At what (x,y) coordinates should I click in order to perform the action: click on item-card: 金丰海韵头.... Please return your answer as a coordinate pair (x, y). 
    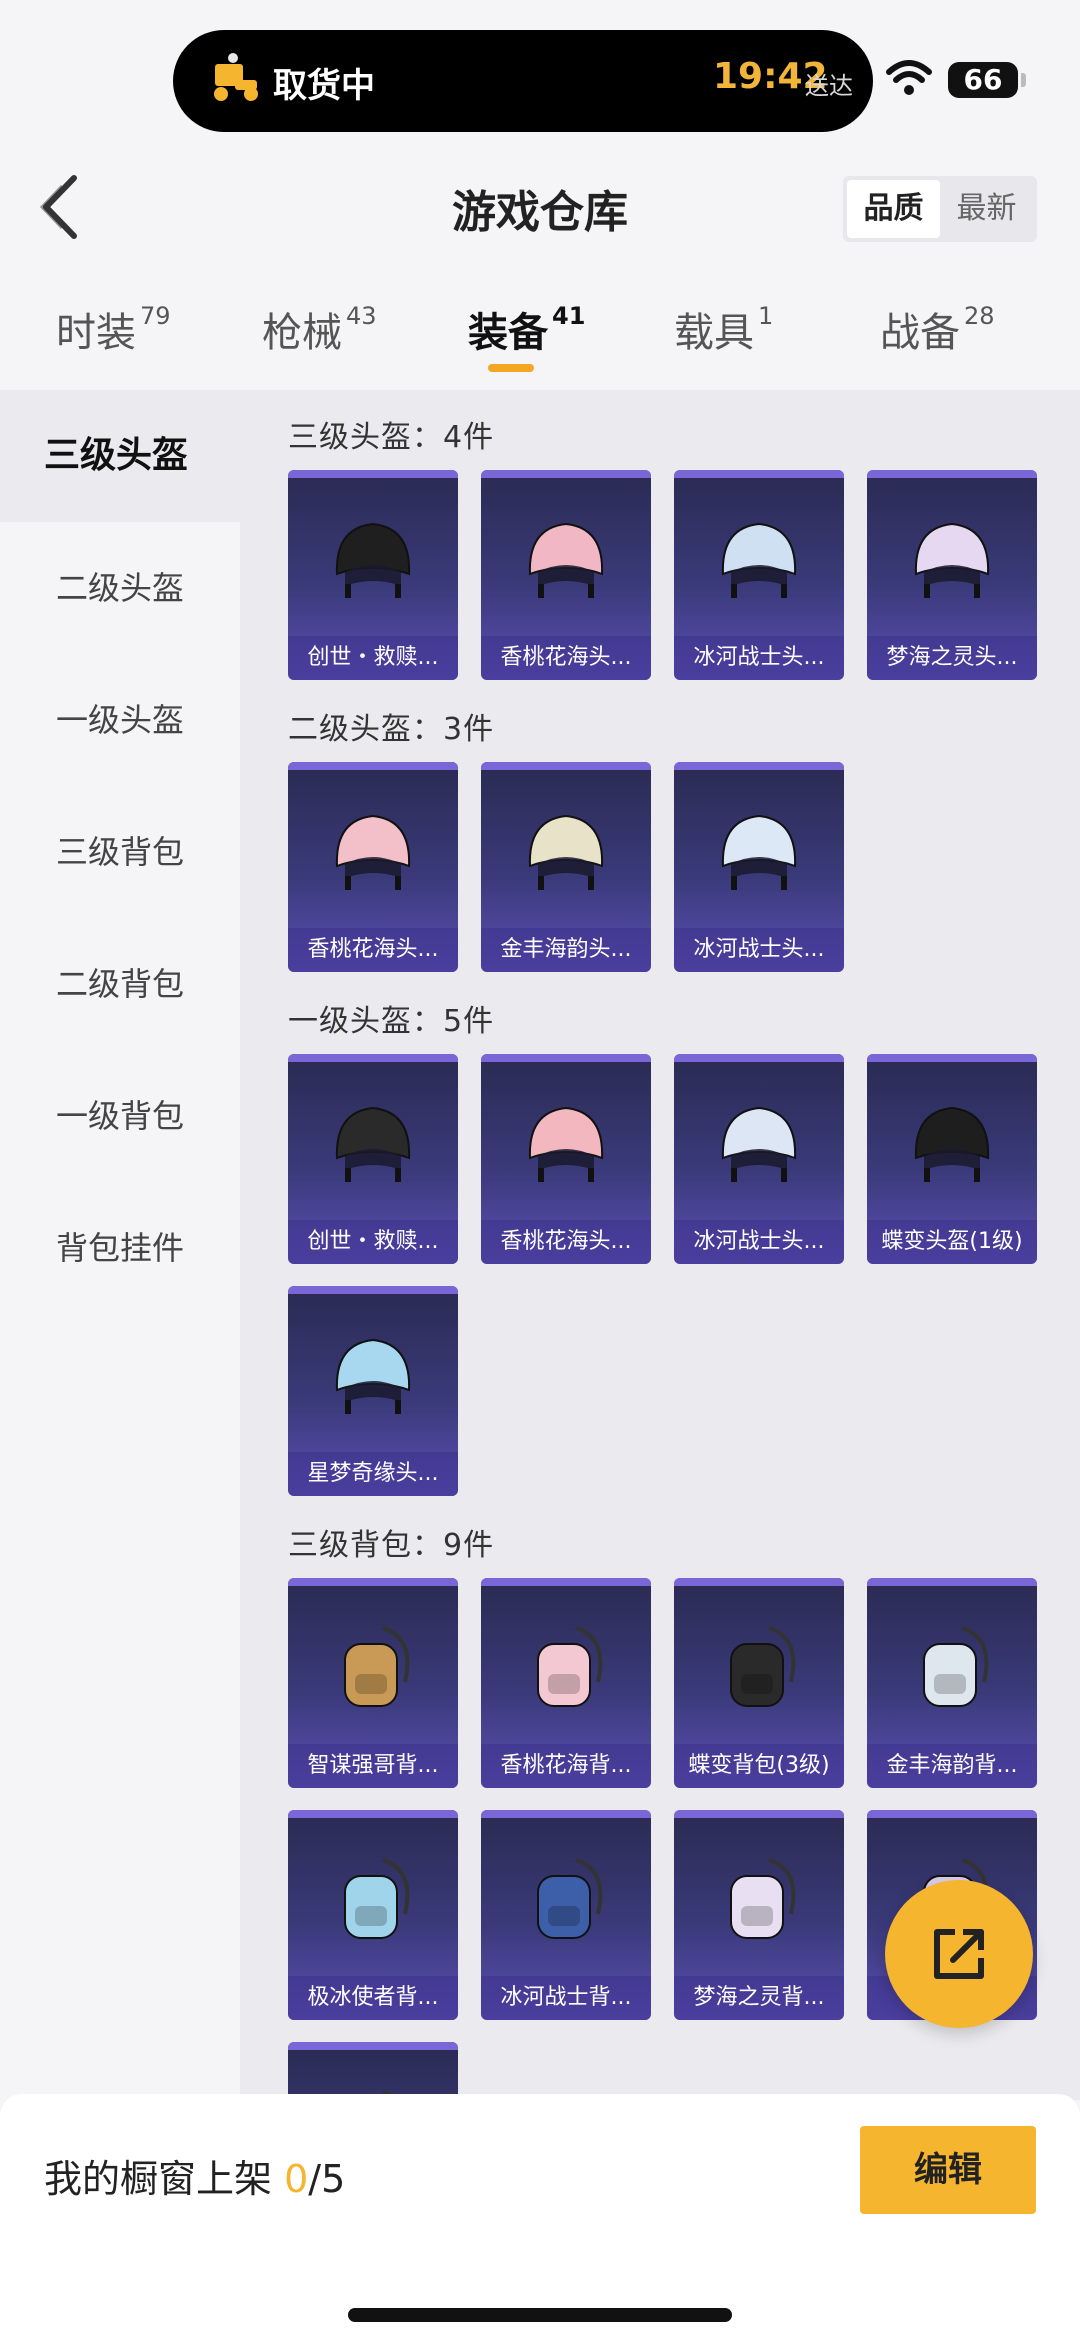
    Looking at the image, I should click on (566, 867).